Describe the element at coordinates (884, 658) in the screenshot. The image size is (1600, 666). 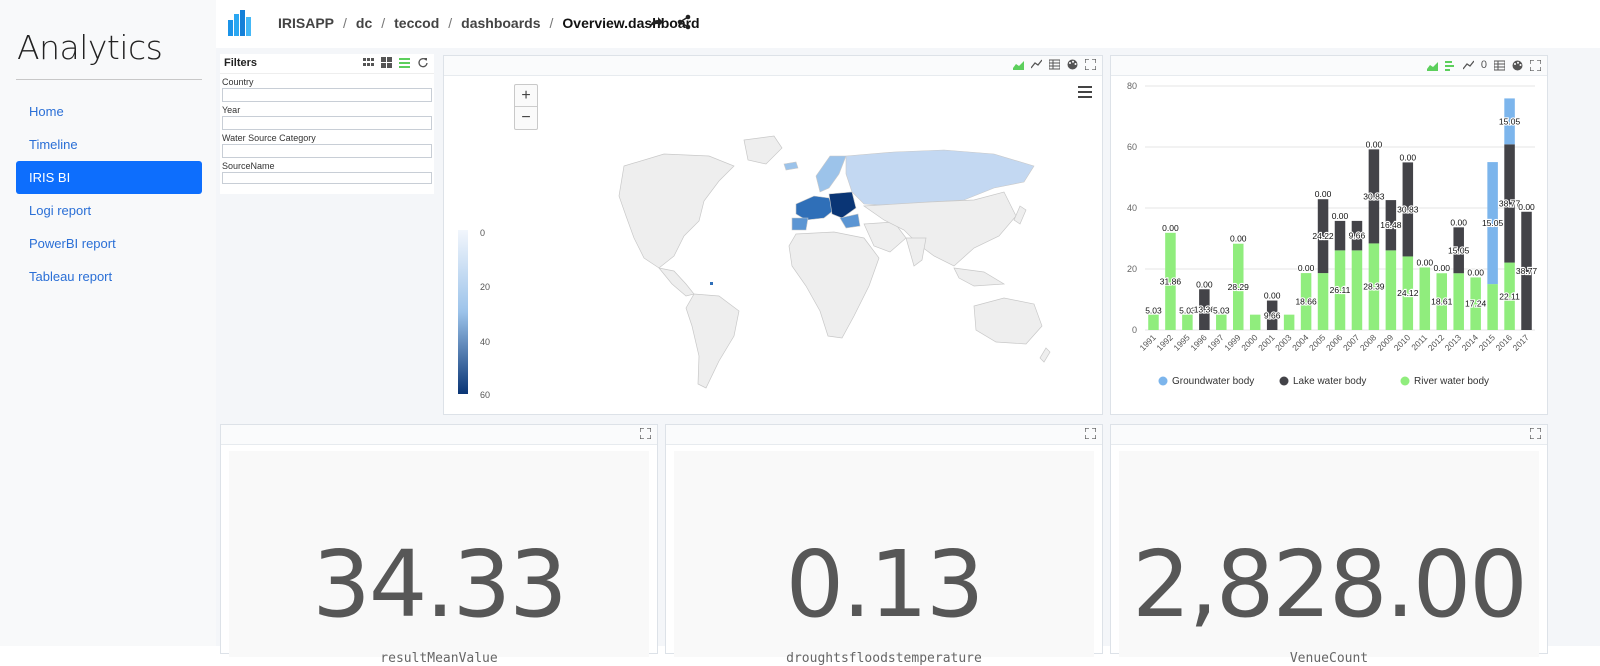
I see `kpi-label: droughtsfloodstemperature` at that location.